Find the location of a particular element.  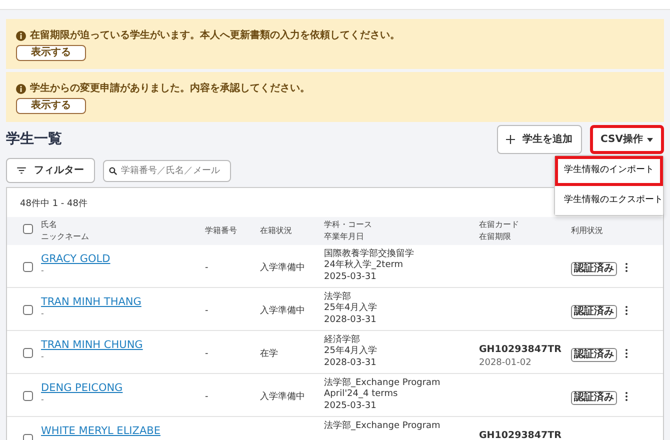

menu-item: 学生情報のインポート is located at coordinates (609, 171).